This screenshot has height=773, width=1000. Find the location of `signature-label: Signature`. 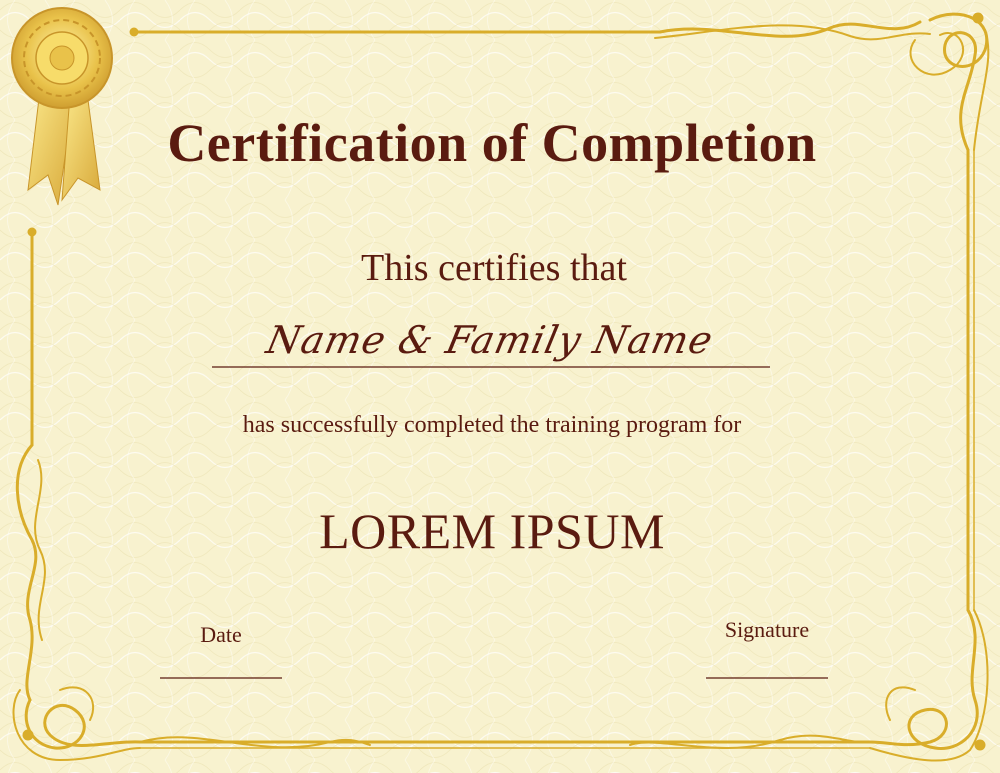

signature-label: Signature is located at coordinates (767, 629).